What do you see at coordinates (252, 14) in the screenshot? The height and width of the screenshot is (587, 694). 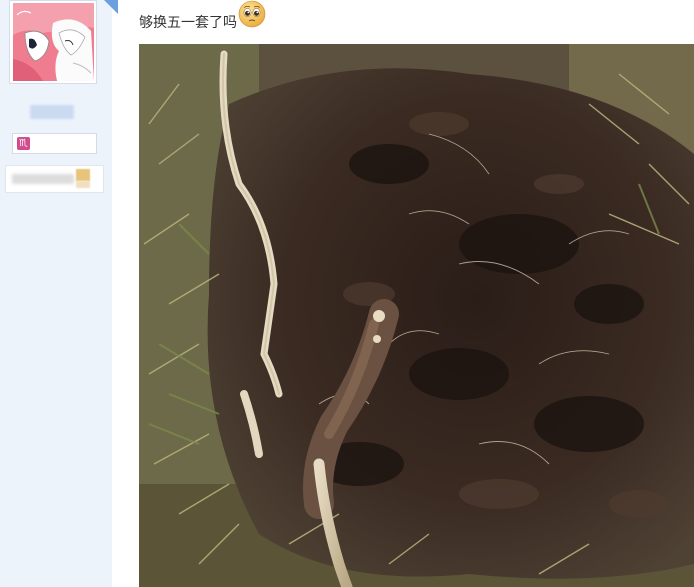 I see `pleading-face-emoji-icon` at bounding box center [252, 14].